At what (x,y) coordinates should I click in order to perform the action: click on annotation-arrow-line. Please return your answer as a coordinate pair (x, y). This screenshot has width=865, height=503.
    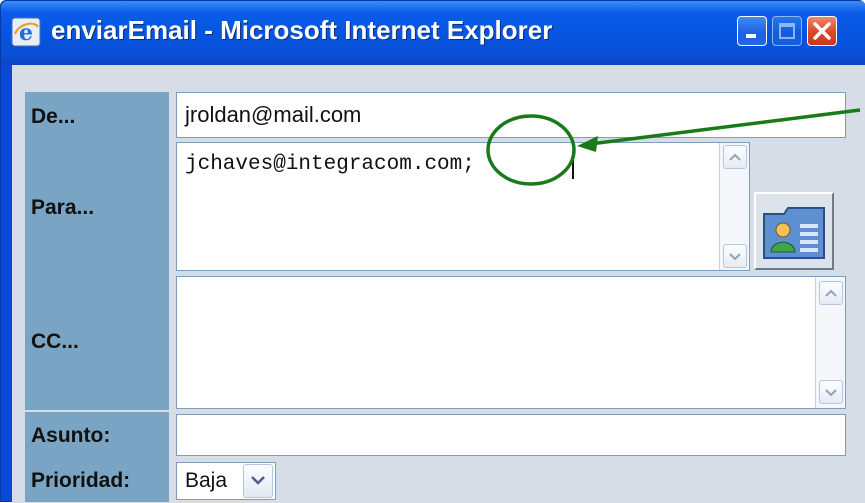
    Looking at the image, I should click on (725, 127).